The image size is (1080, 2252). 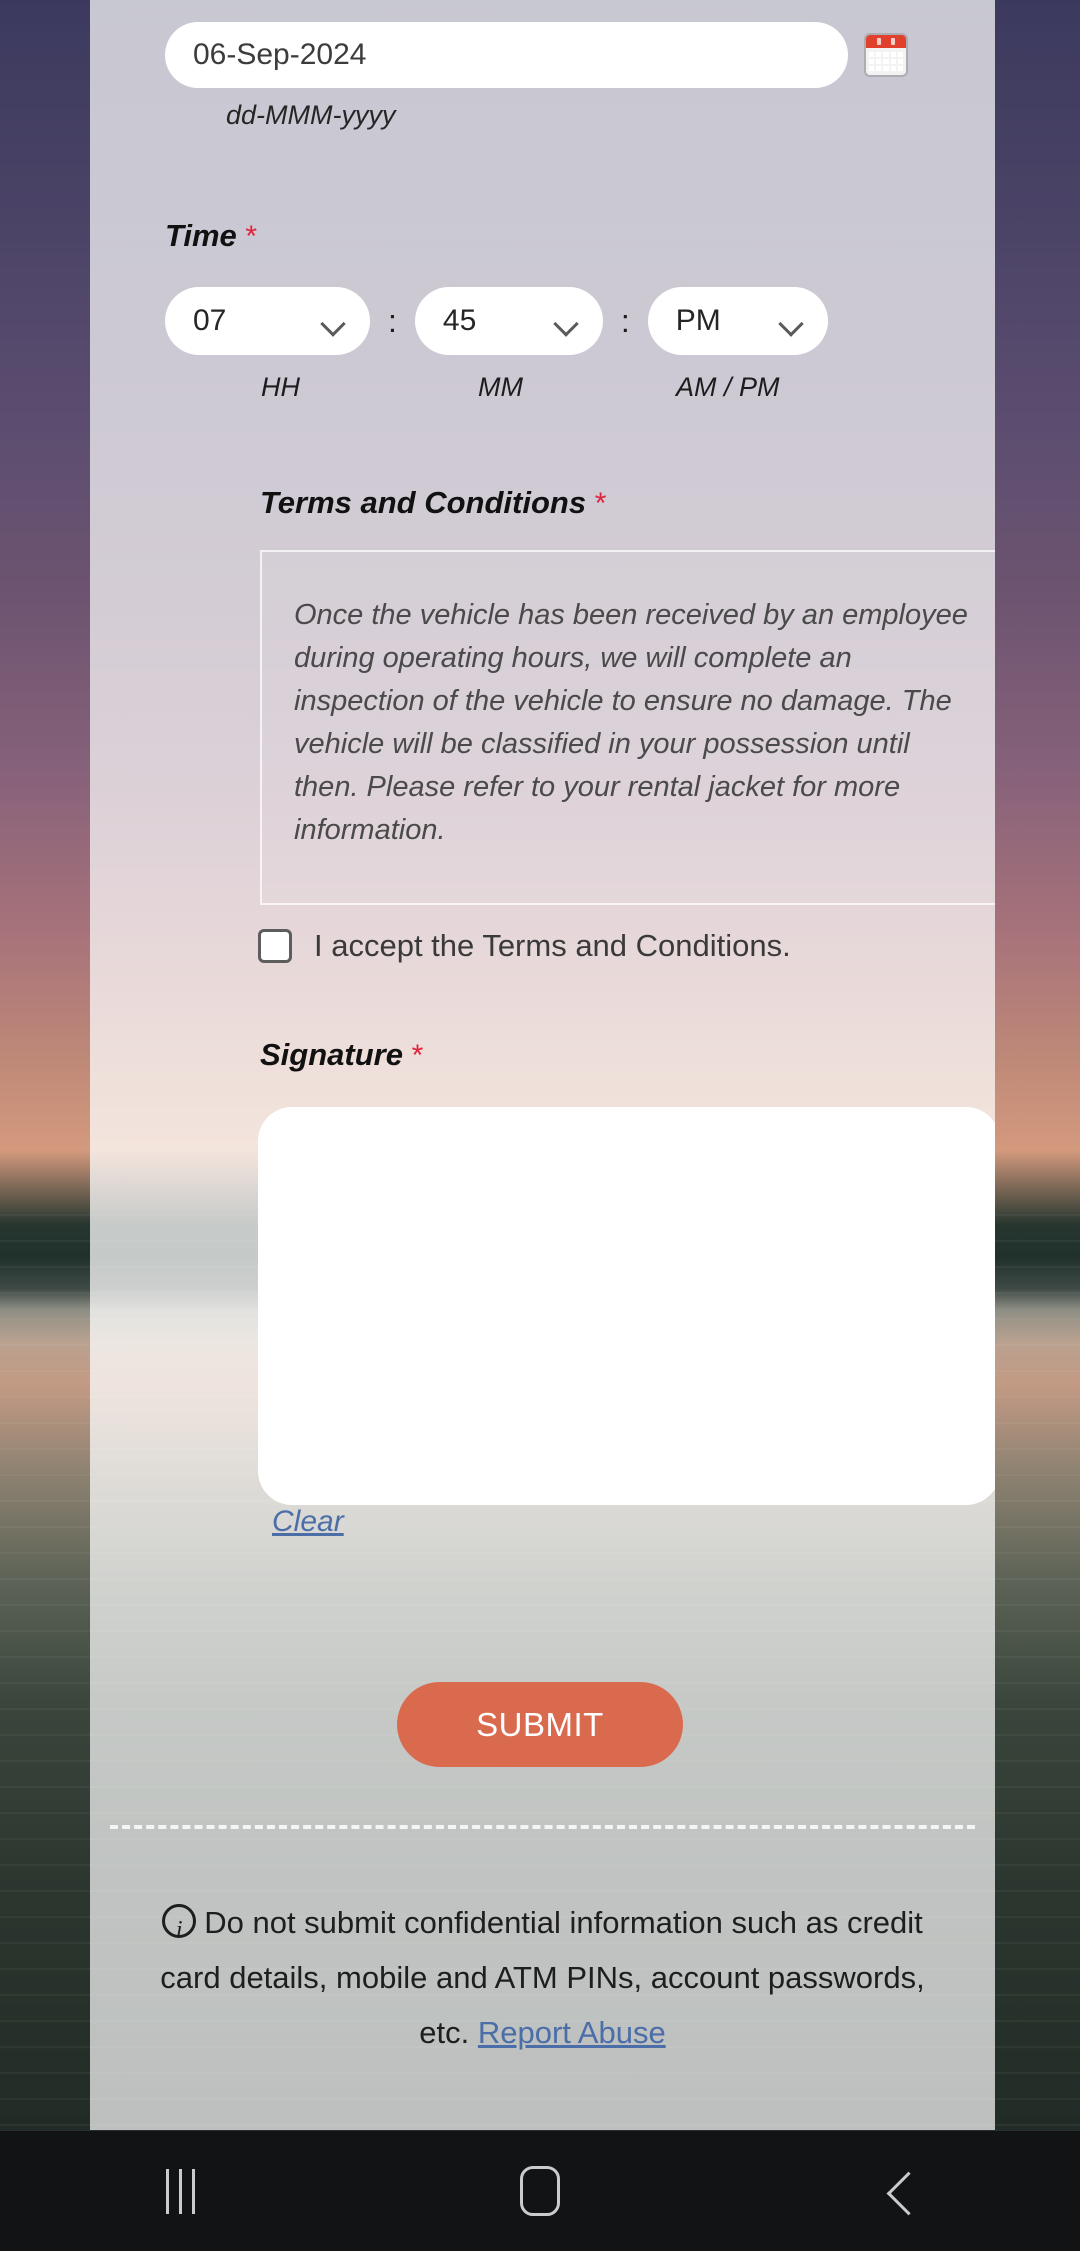 I want to click on signature-section-label: Signature *, so click(x=341, y=1055).